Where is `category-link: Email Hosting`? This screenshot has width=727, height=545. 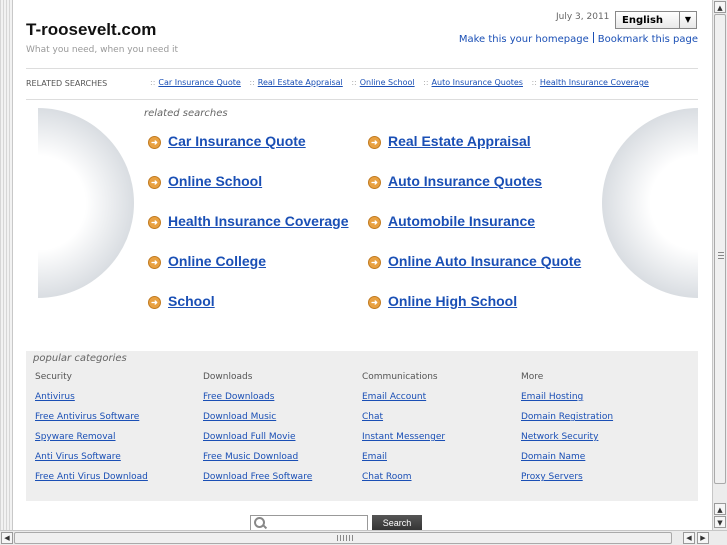
category-link: Email Hosting is located at coordinates (601, 402).